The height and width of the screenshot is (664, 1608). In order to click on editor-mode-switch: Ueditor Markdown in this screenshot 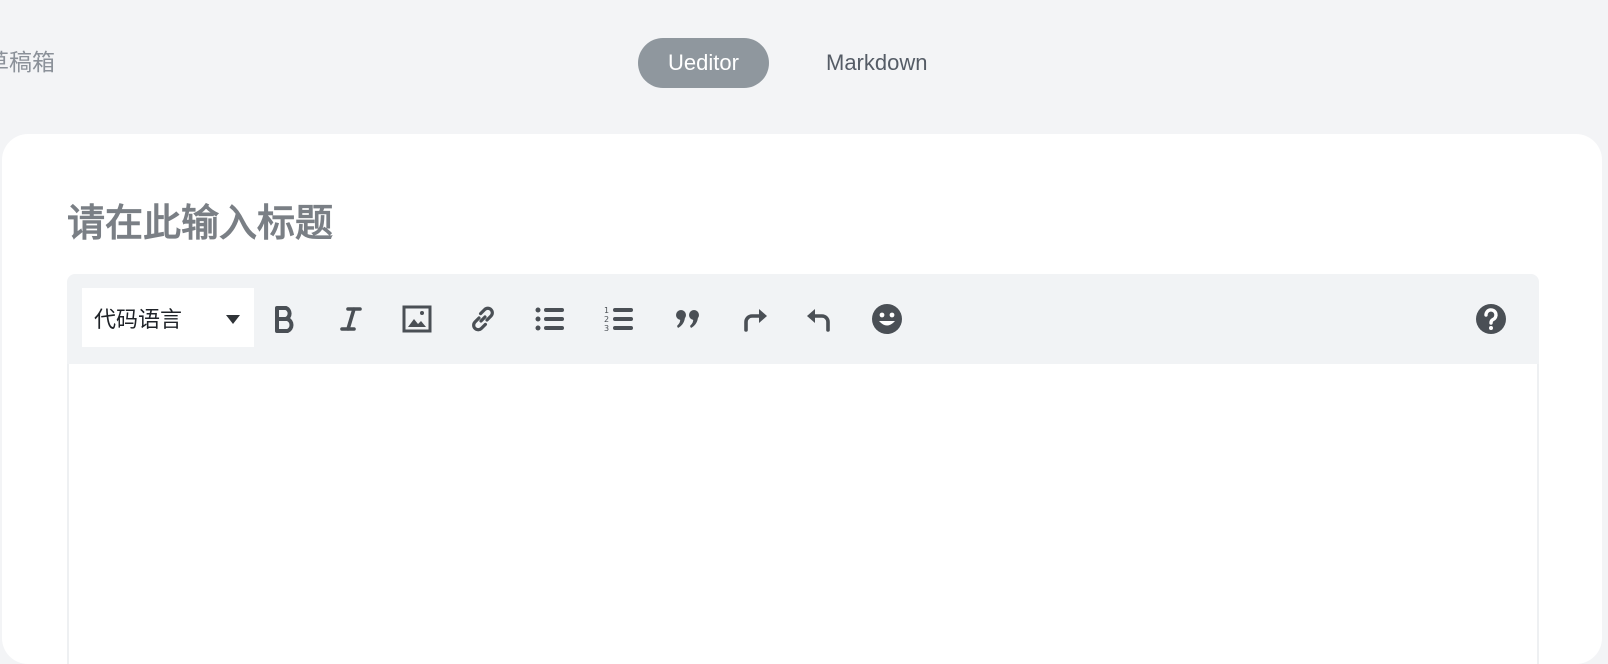, I will do `click(794, 63)`.